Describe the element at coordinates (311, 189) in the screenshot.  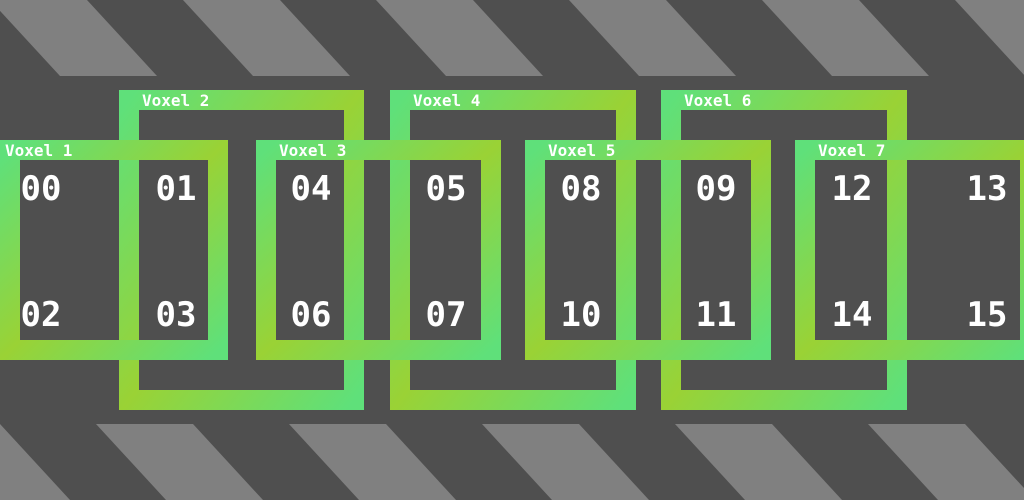
I see `cell-number: 04` at that location.